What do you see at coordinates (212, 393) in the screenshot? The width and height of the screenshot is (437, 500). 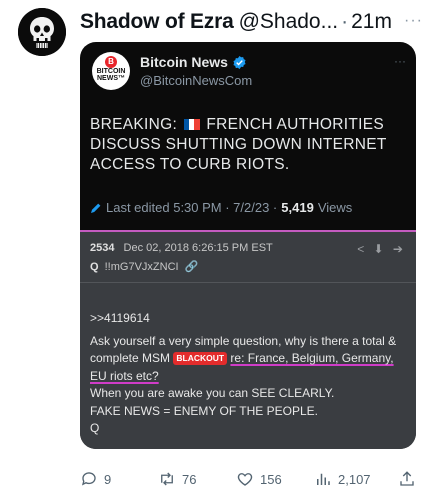 I see `board-line-5: When you are awake you can SEE CLEARLY.` at bounding box center [212, 393].